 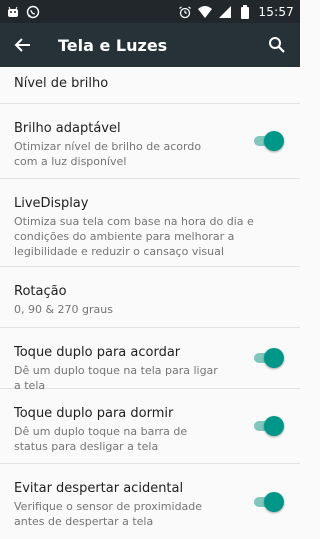 I want to click on battery-icon, so click(x=245, y=11).